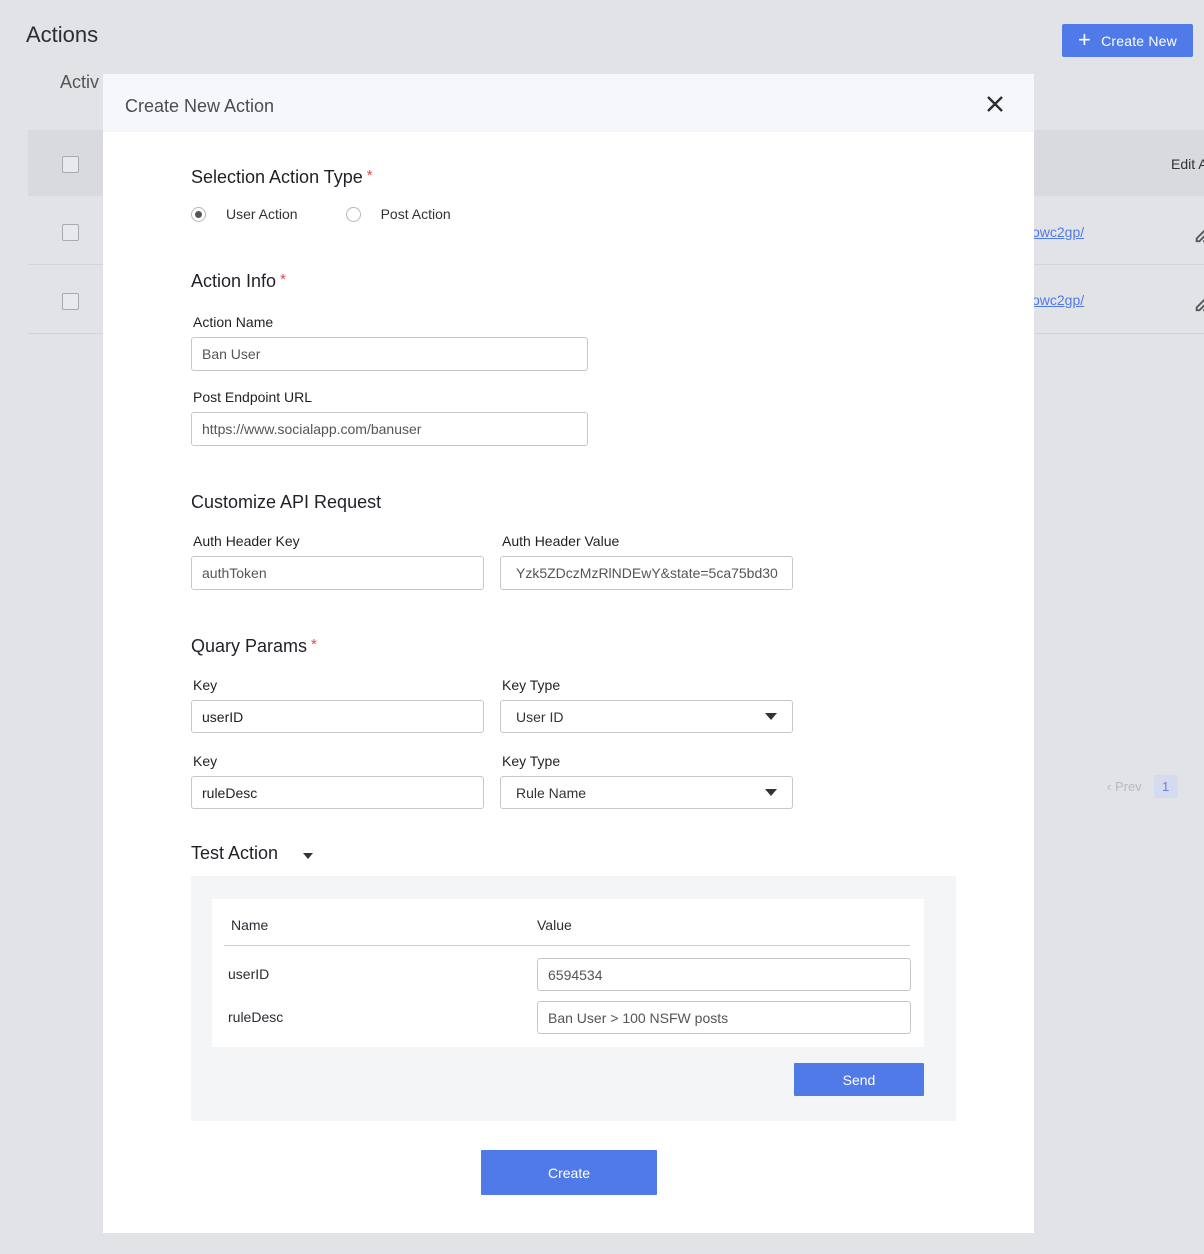 The width and height of the screenshot is (1204, 1254). What do you see at coordinates (1187, 164) in the screenshot?
I see `edit-column-header: Edit A` at bounding box center [1187, 164].